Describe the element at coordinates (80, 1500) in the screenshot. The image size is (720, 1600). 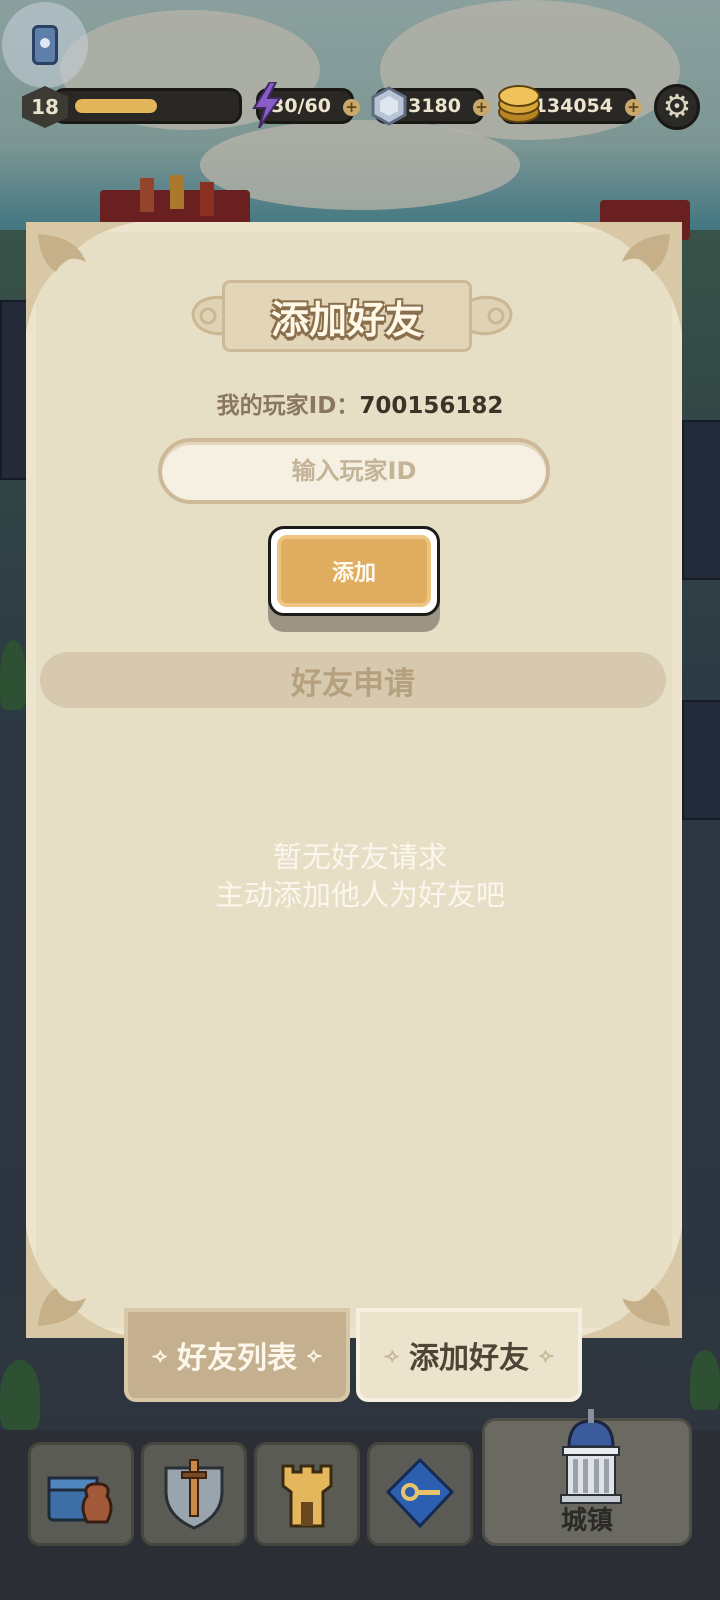
I see `chest-bag-icon` at that location.